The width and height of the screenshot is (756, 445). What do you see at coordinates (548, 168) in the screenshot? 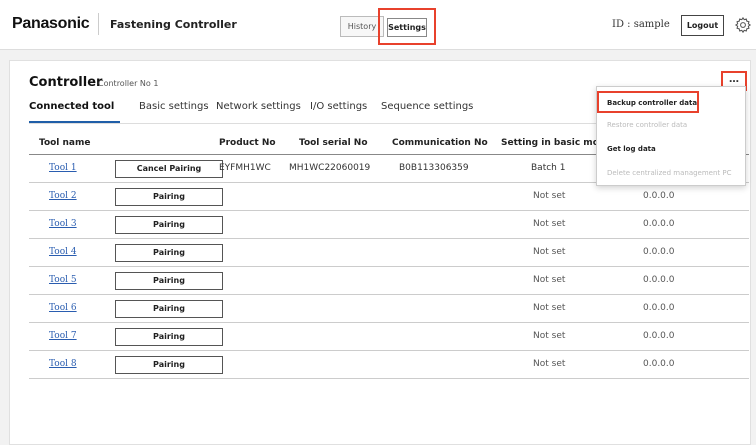
I see `basic-mode-setting: Batch 1` at bounding box center [548, 168].